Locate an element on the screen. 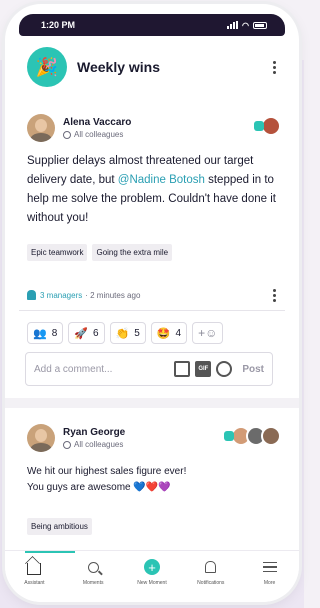  post-header: Alena Vaccaro All colleagues is located at coordinates (79, 128).